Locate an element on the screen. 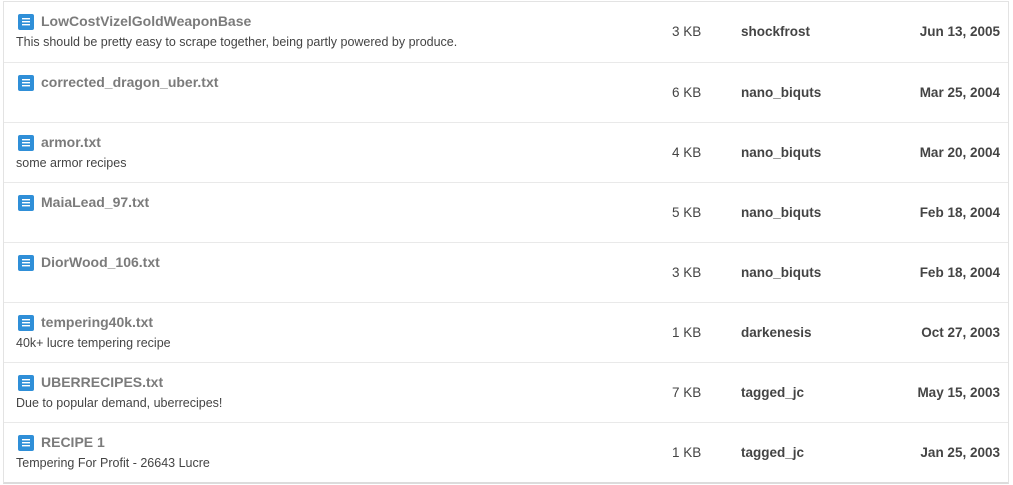  file-size: 4 KB is located at coordinates (687, 152).